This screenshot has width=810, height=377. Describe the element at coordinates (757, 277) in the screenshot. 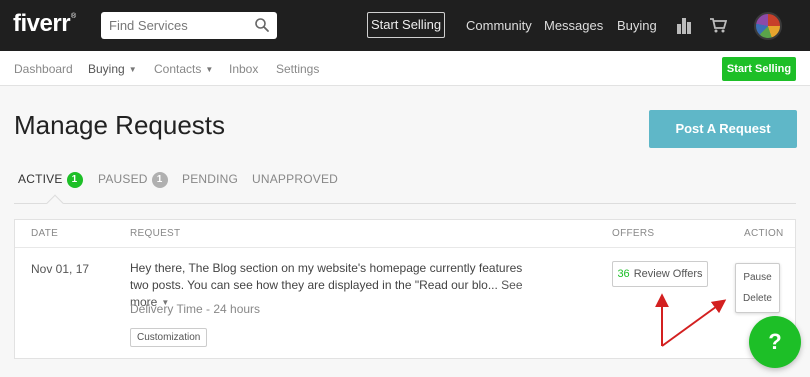

I see `pause-action: Pause` at that location.